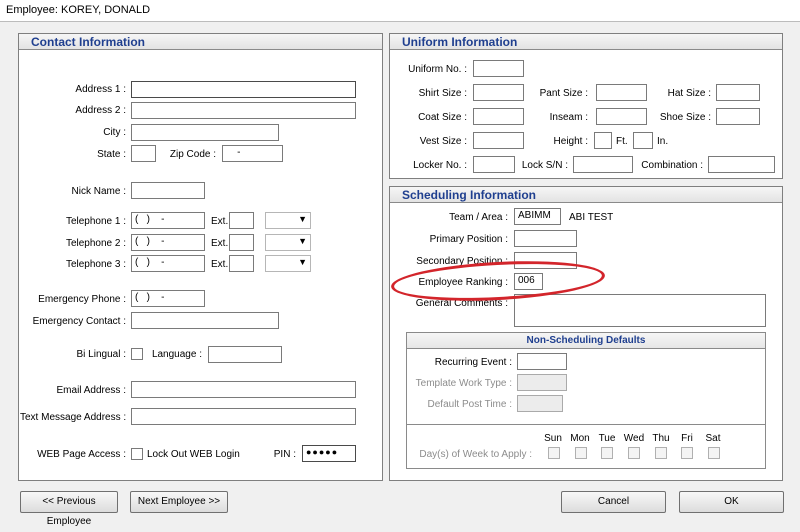 This screenshot has width=800, height=532. What do you see at coordinates (528, 281) in the screenshot?
I see `employee-ranking-input: 006` at bounding box center [528, 281].